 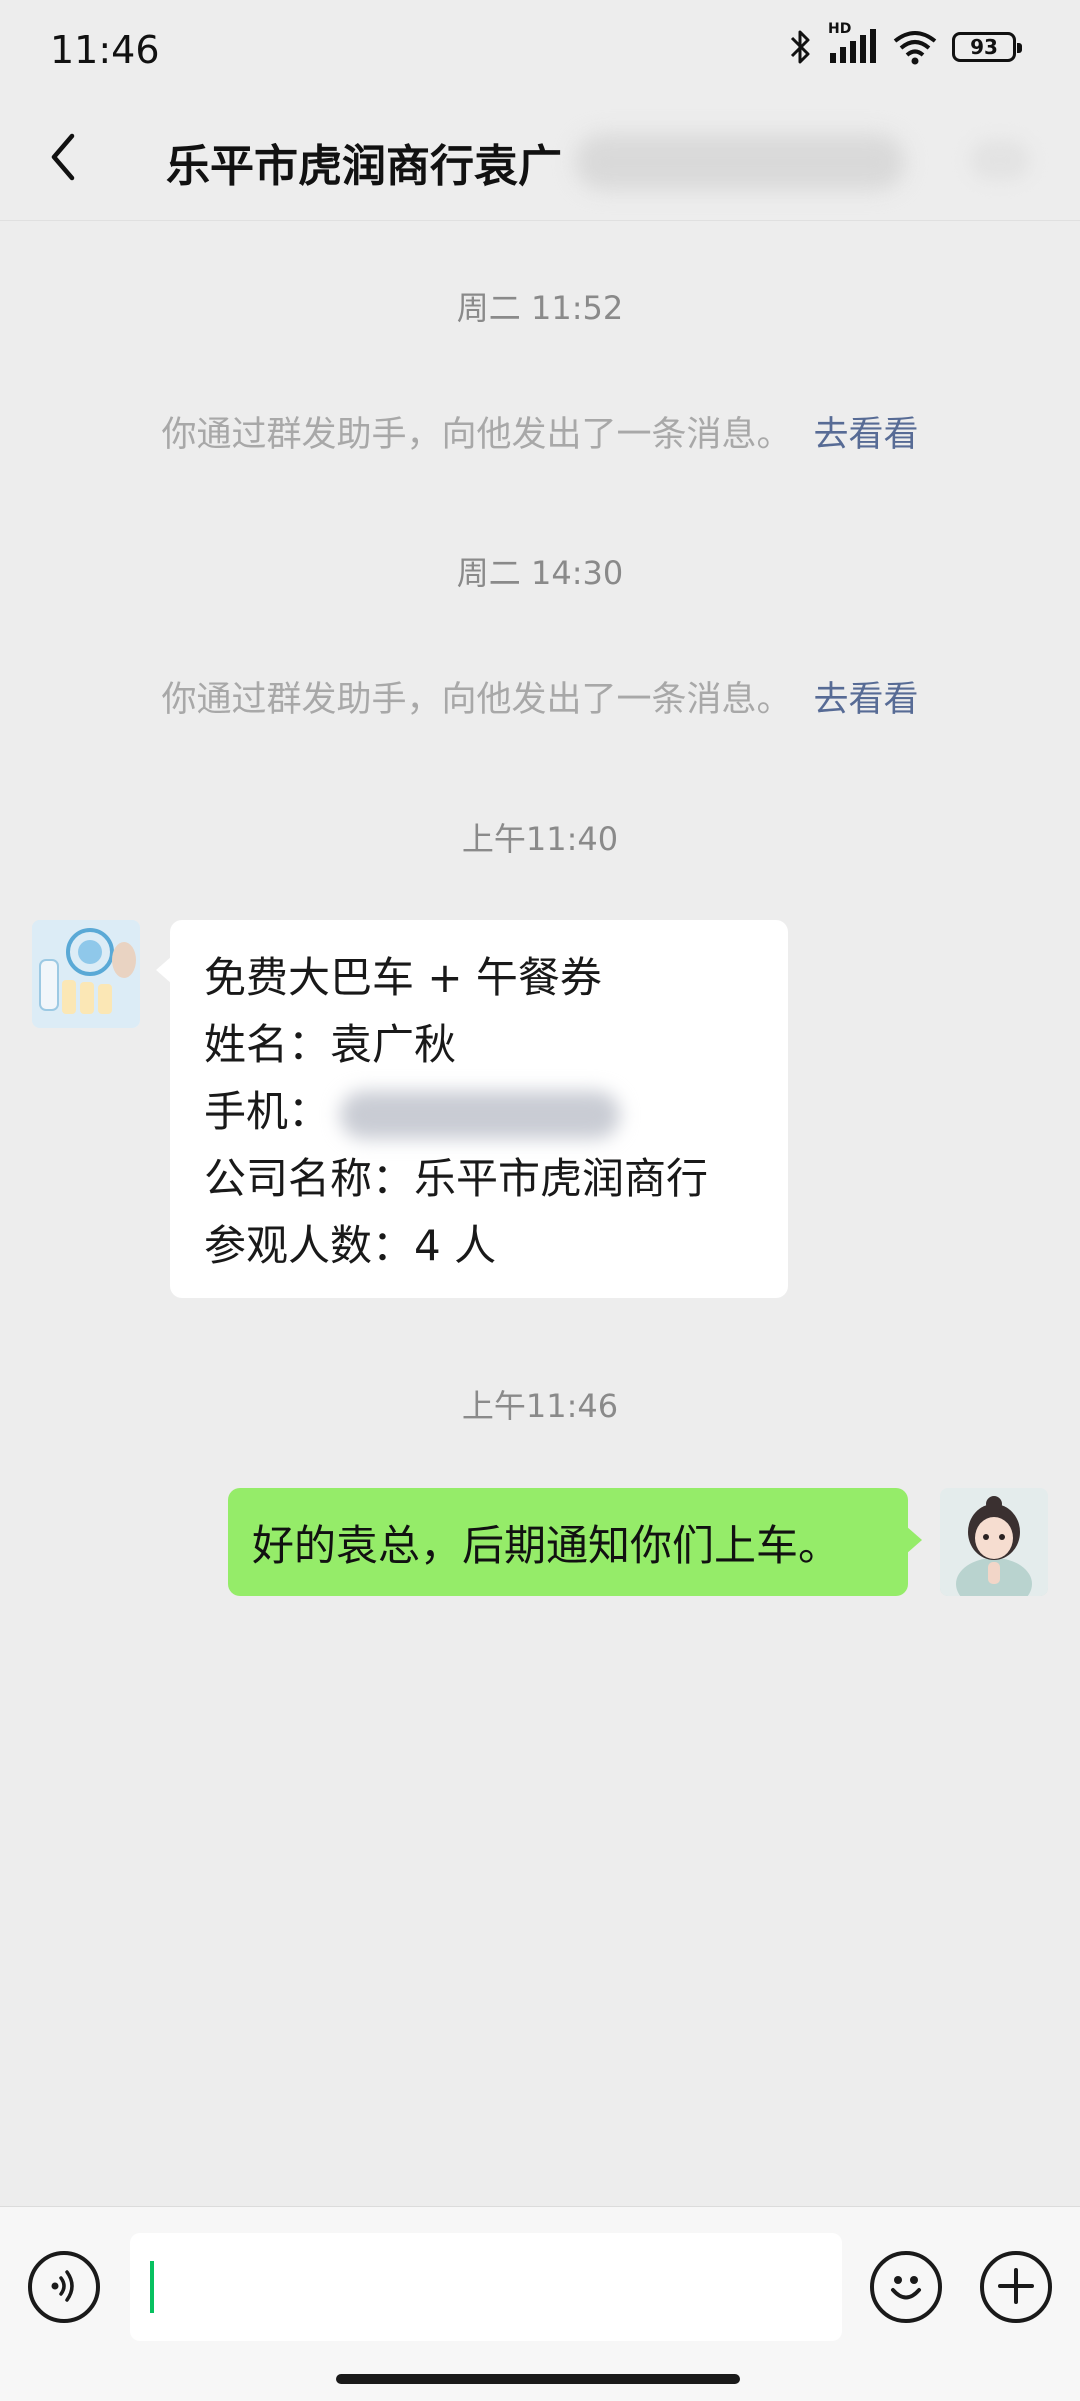 What do you see at coordinates (915, 47) in the screenshot?
I see `wifi-icon` at bounding box center [915, 47].